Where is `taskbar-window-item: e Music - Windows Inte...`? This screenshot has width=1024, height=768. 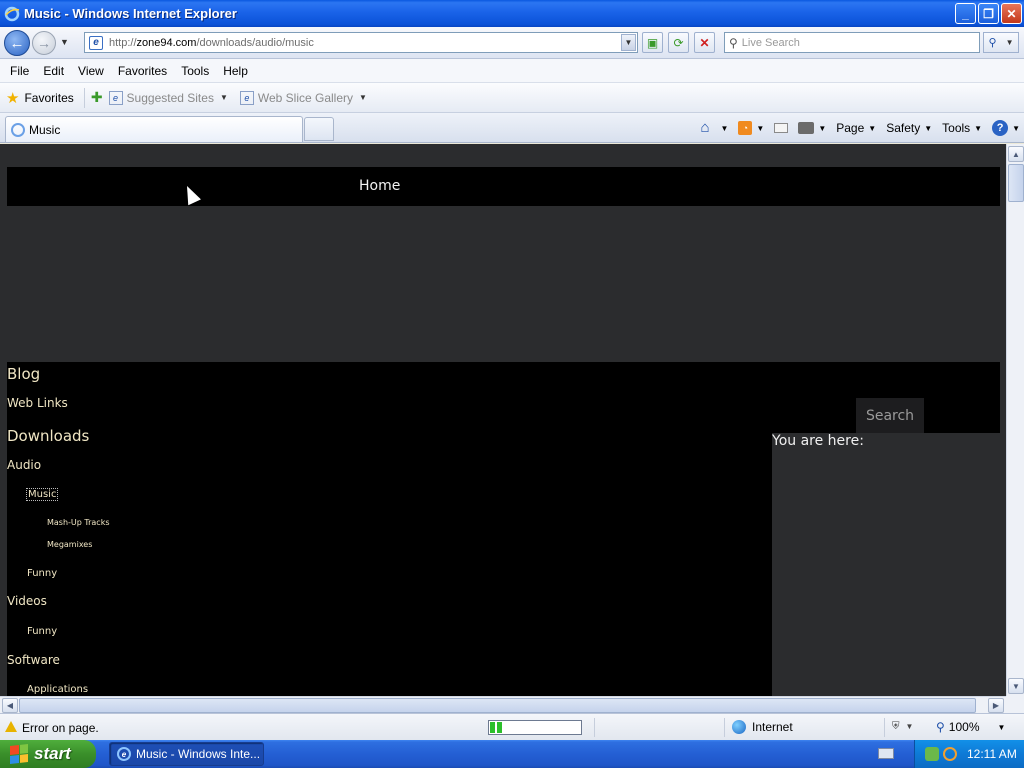 taskbar-window-item: e Music - Windows Inte... is located at coordinates (186, 754).